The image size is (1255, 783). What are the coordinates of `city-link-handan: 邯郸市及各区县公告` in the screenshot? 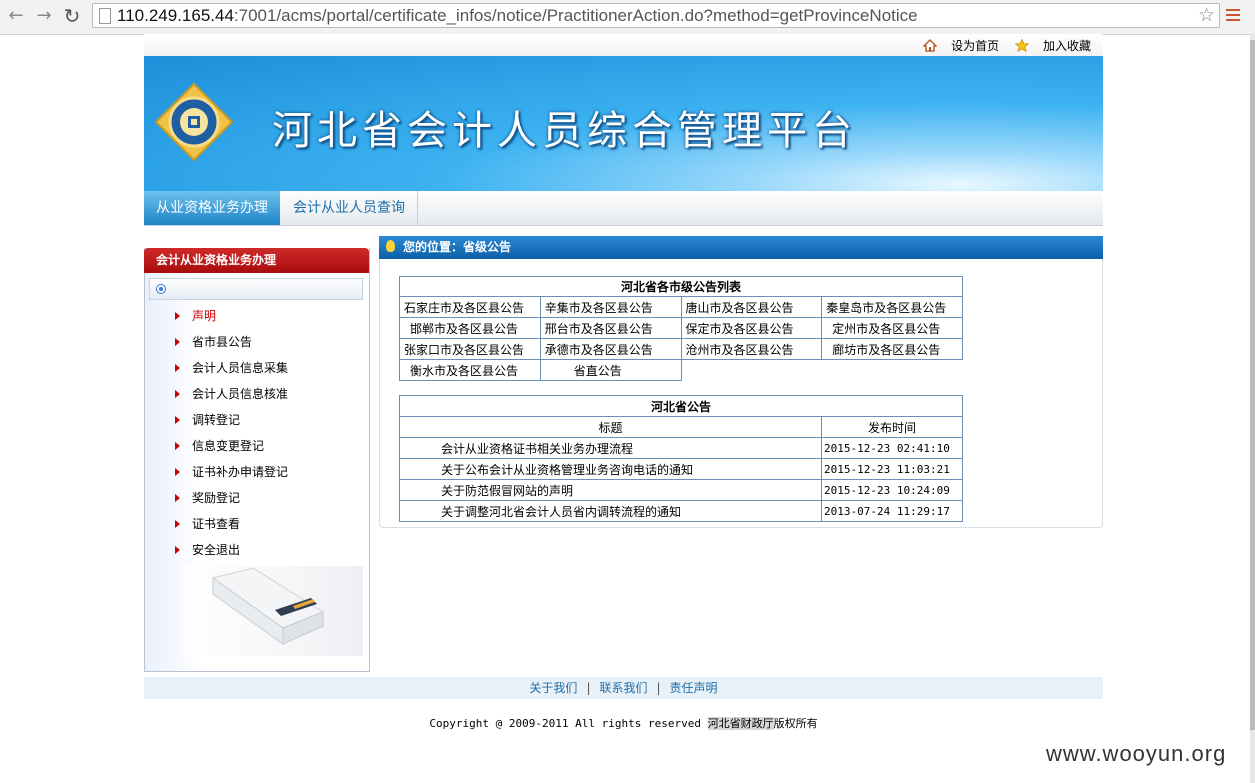 It's located at (470, 328).